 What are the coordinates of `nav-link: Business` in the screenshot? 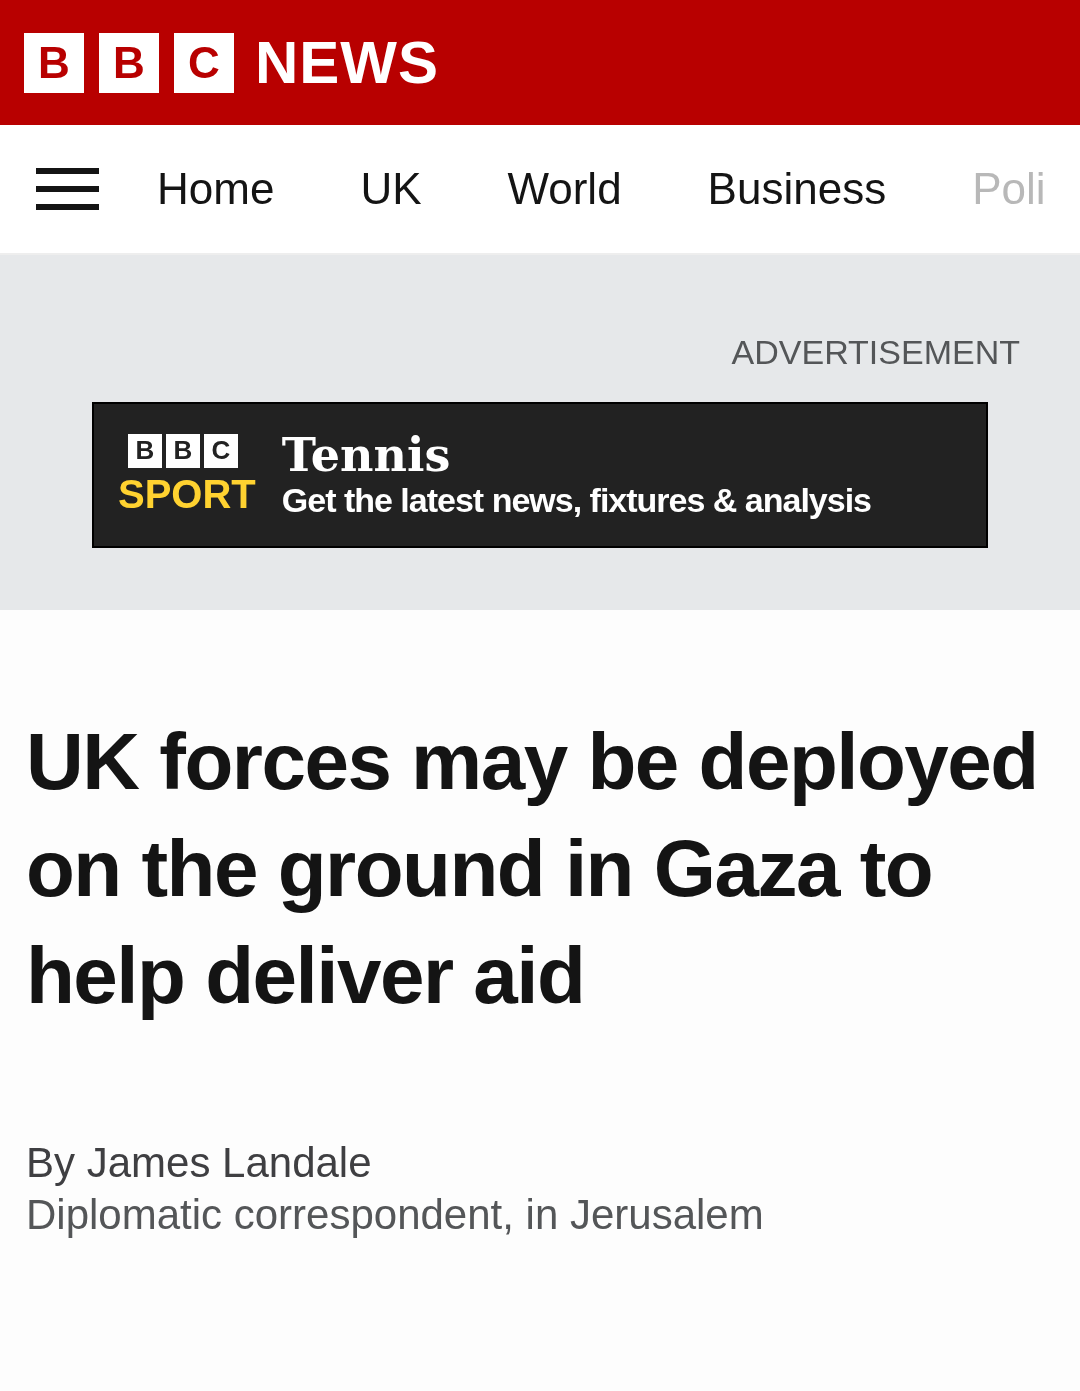 It's located at (797, 189).